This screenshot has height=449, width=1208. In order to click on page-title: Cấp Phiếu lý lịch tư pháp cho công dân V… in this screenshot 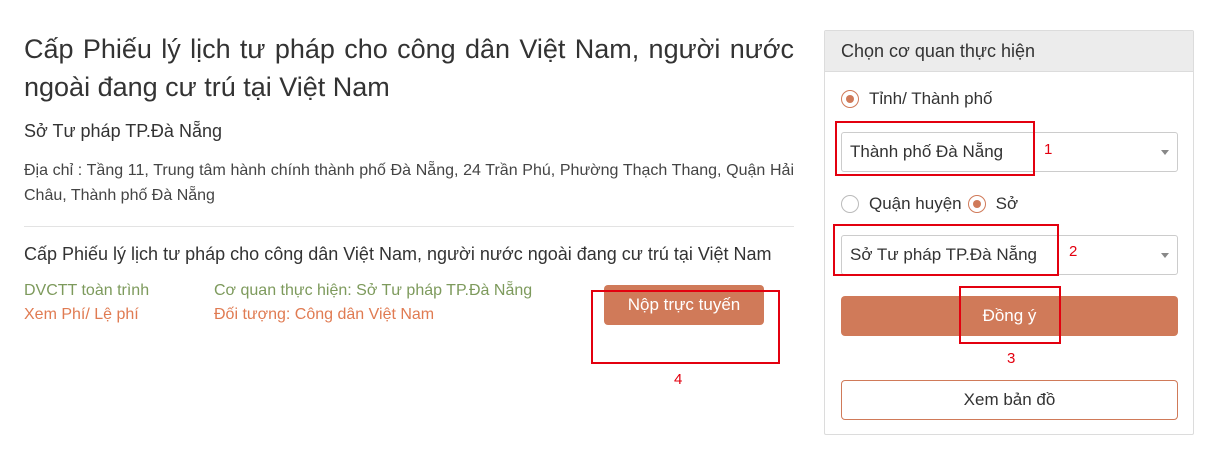, I will do `click(409, 68)`.